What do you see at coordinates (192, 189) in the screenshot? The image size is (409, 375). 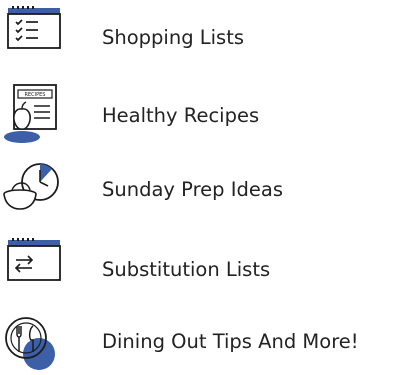 I see `list-item-label: Sunday Prep Ideas` at bounding box center [192, 189].